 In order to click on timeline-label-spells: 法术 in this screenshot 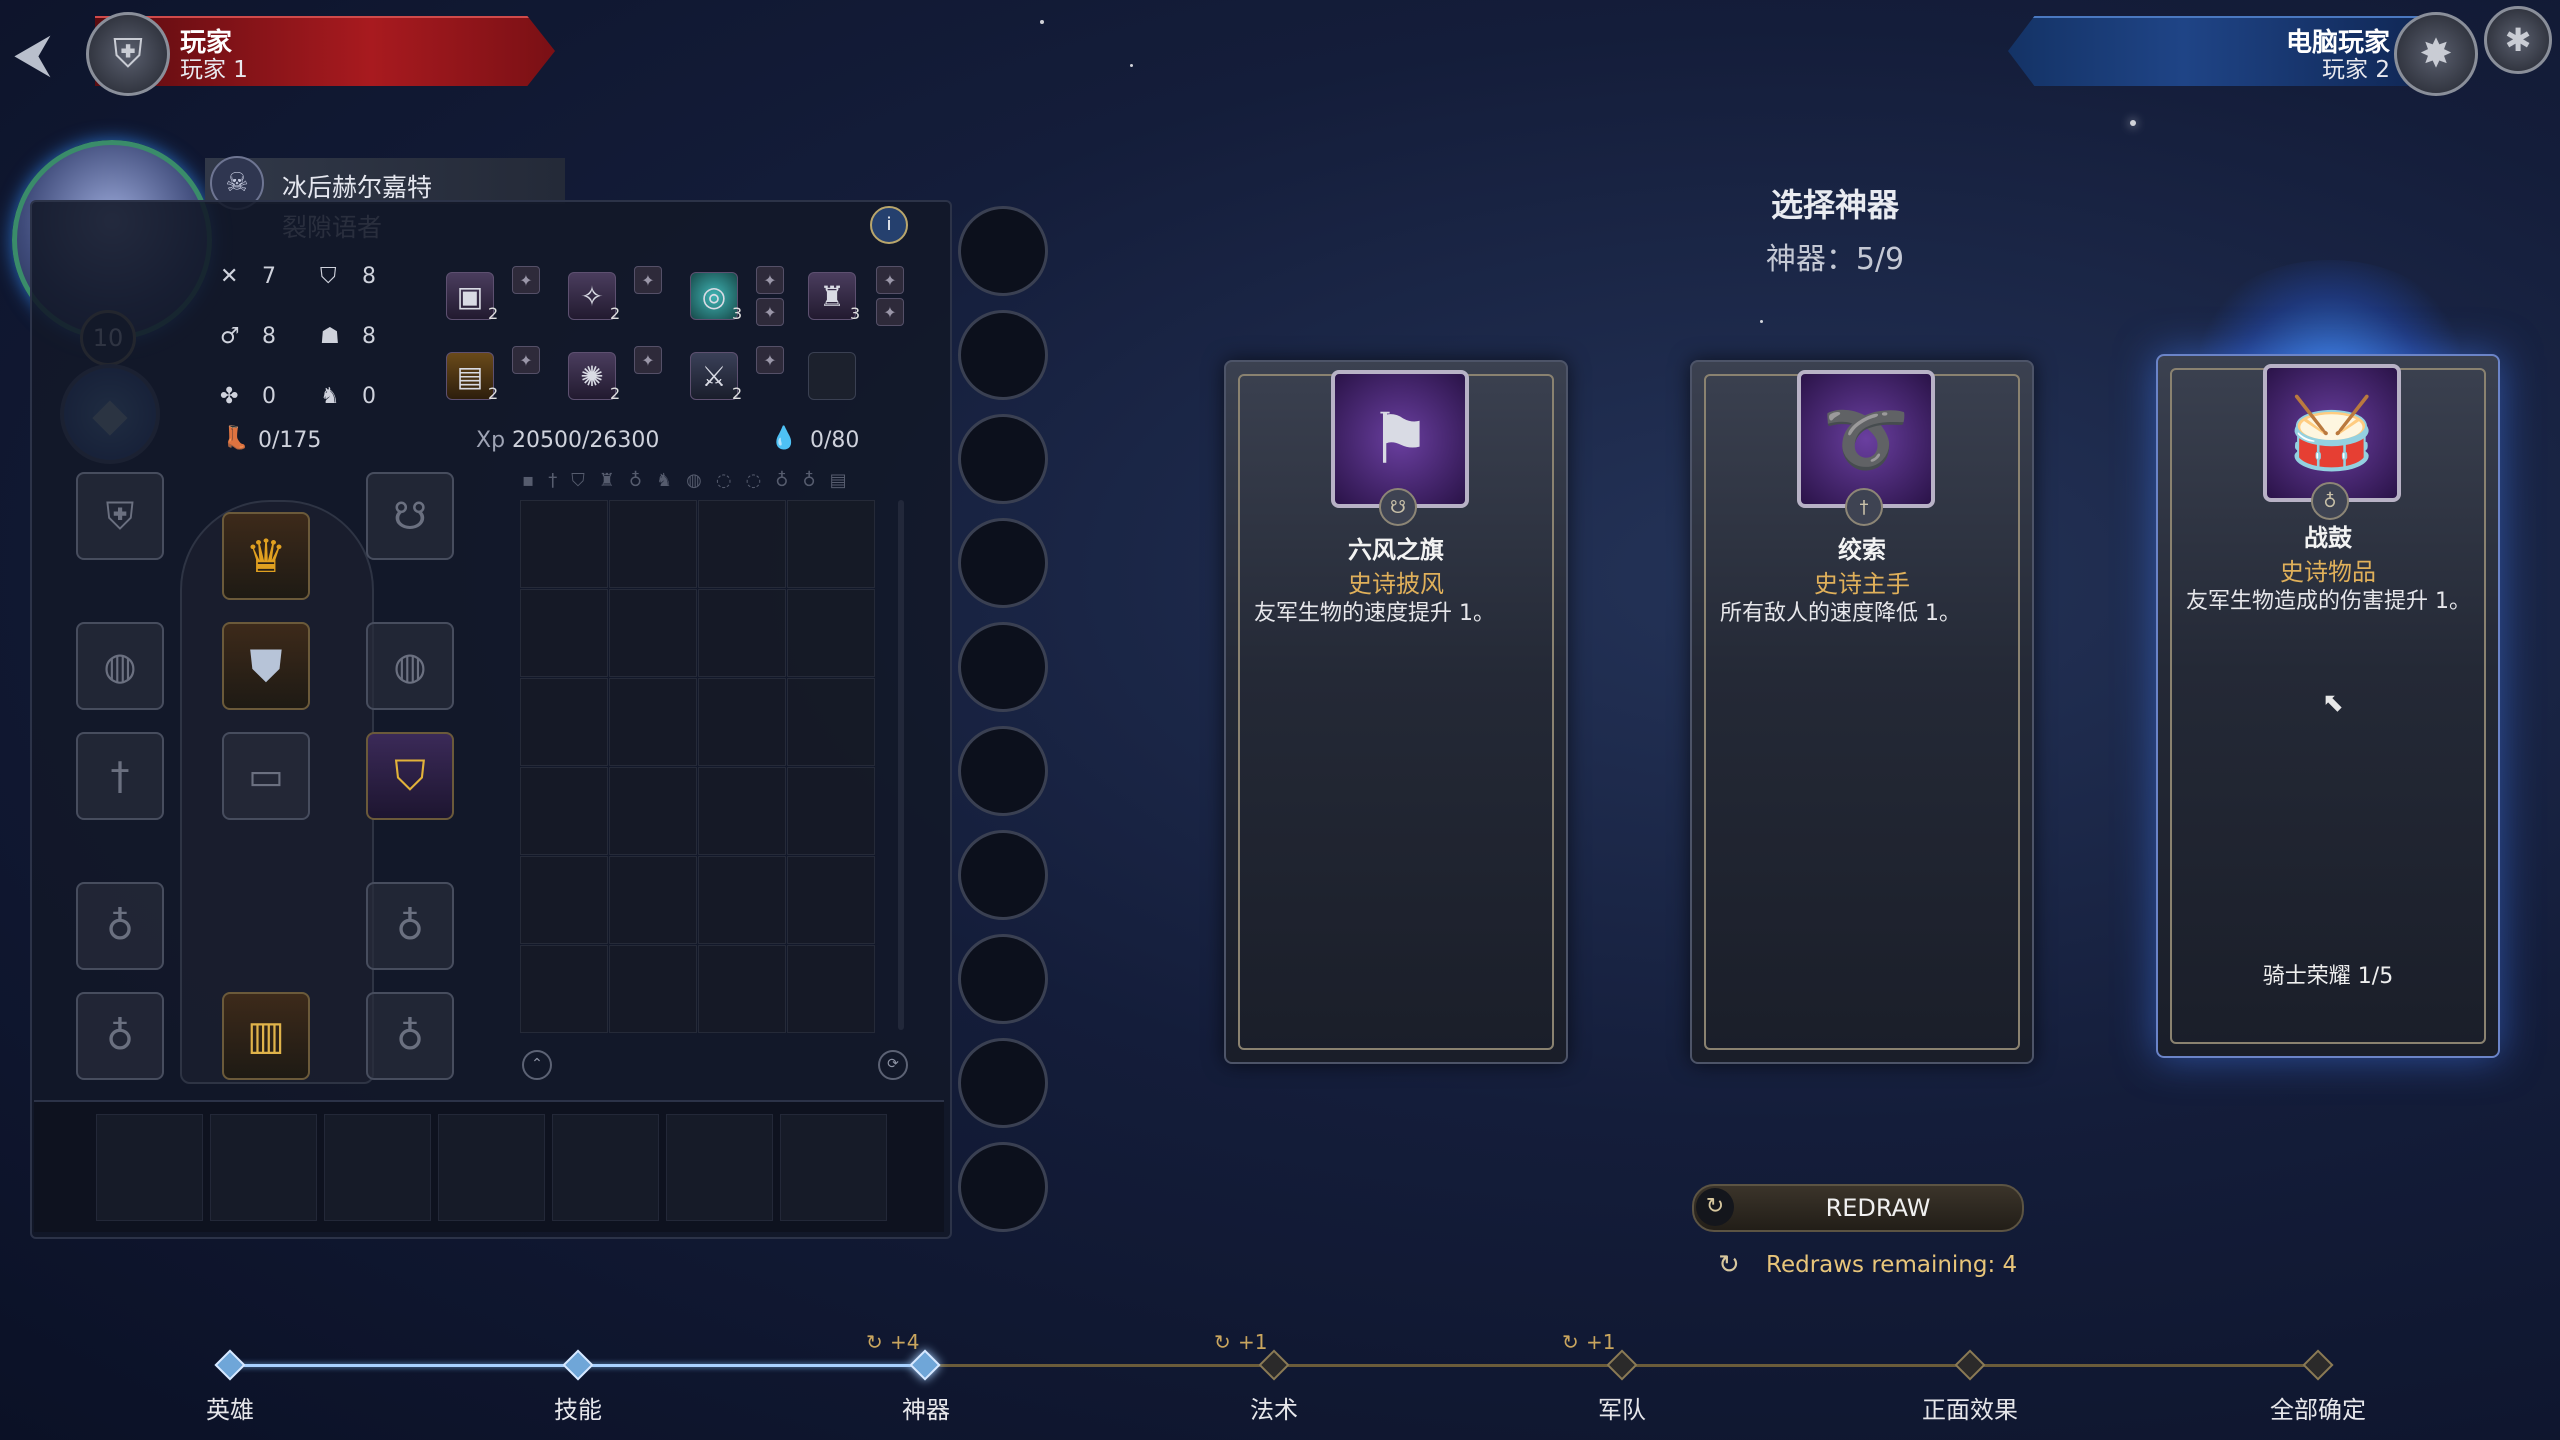, I will do `click(1274, 1407)`.